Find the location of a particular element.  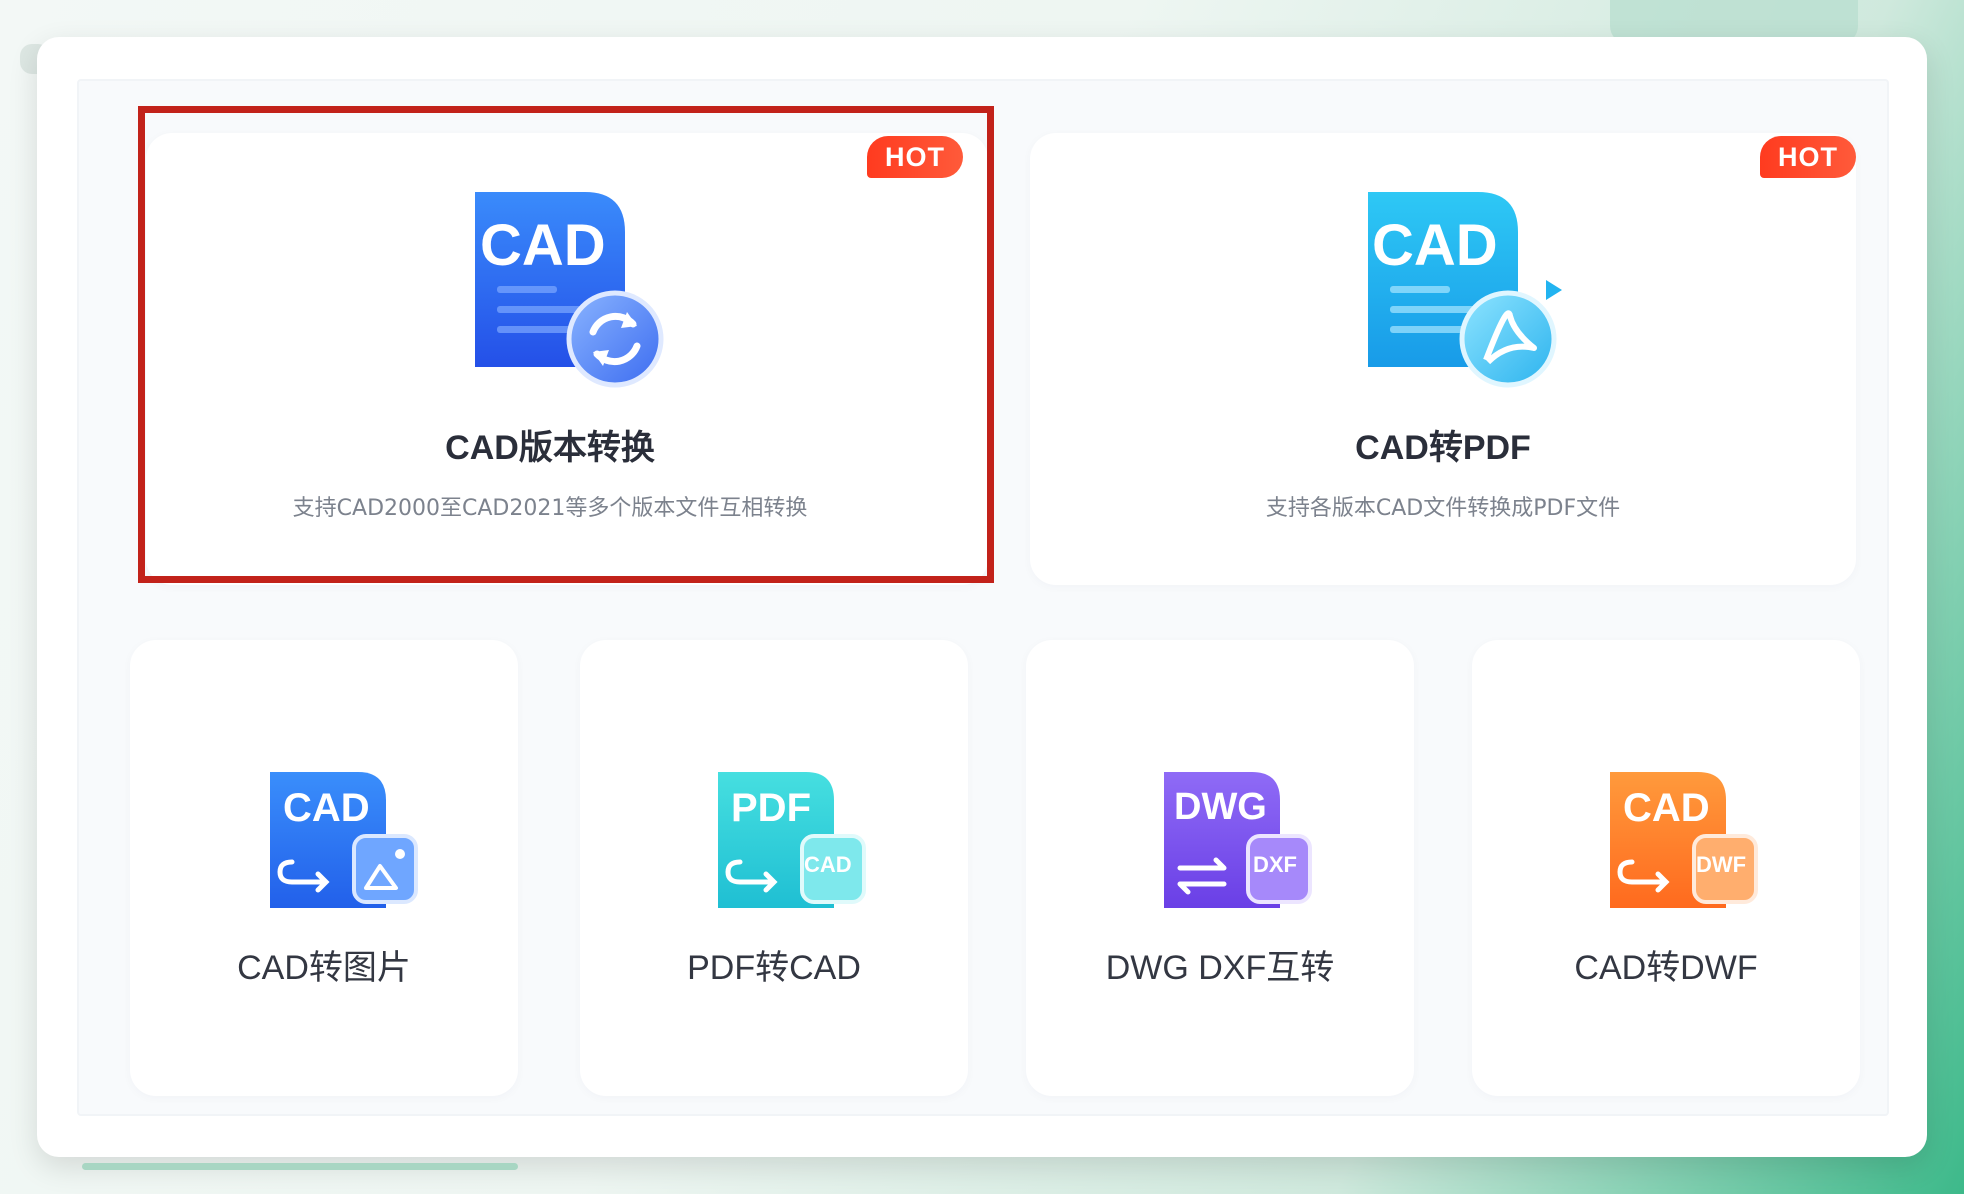

icon-sub-label: CAD is located at coordinates (828, 864).